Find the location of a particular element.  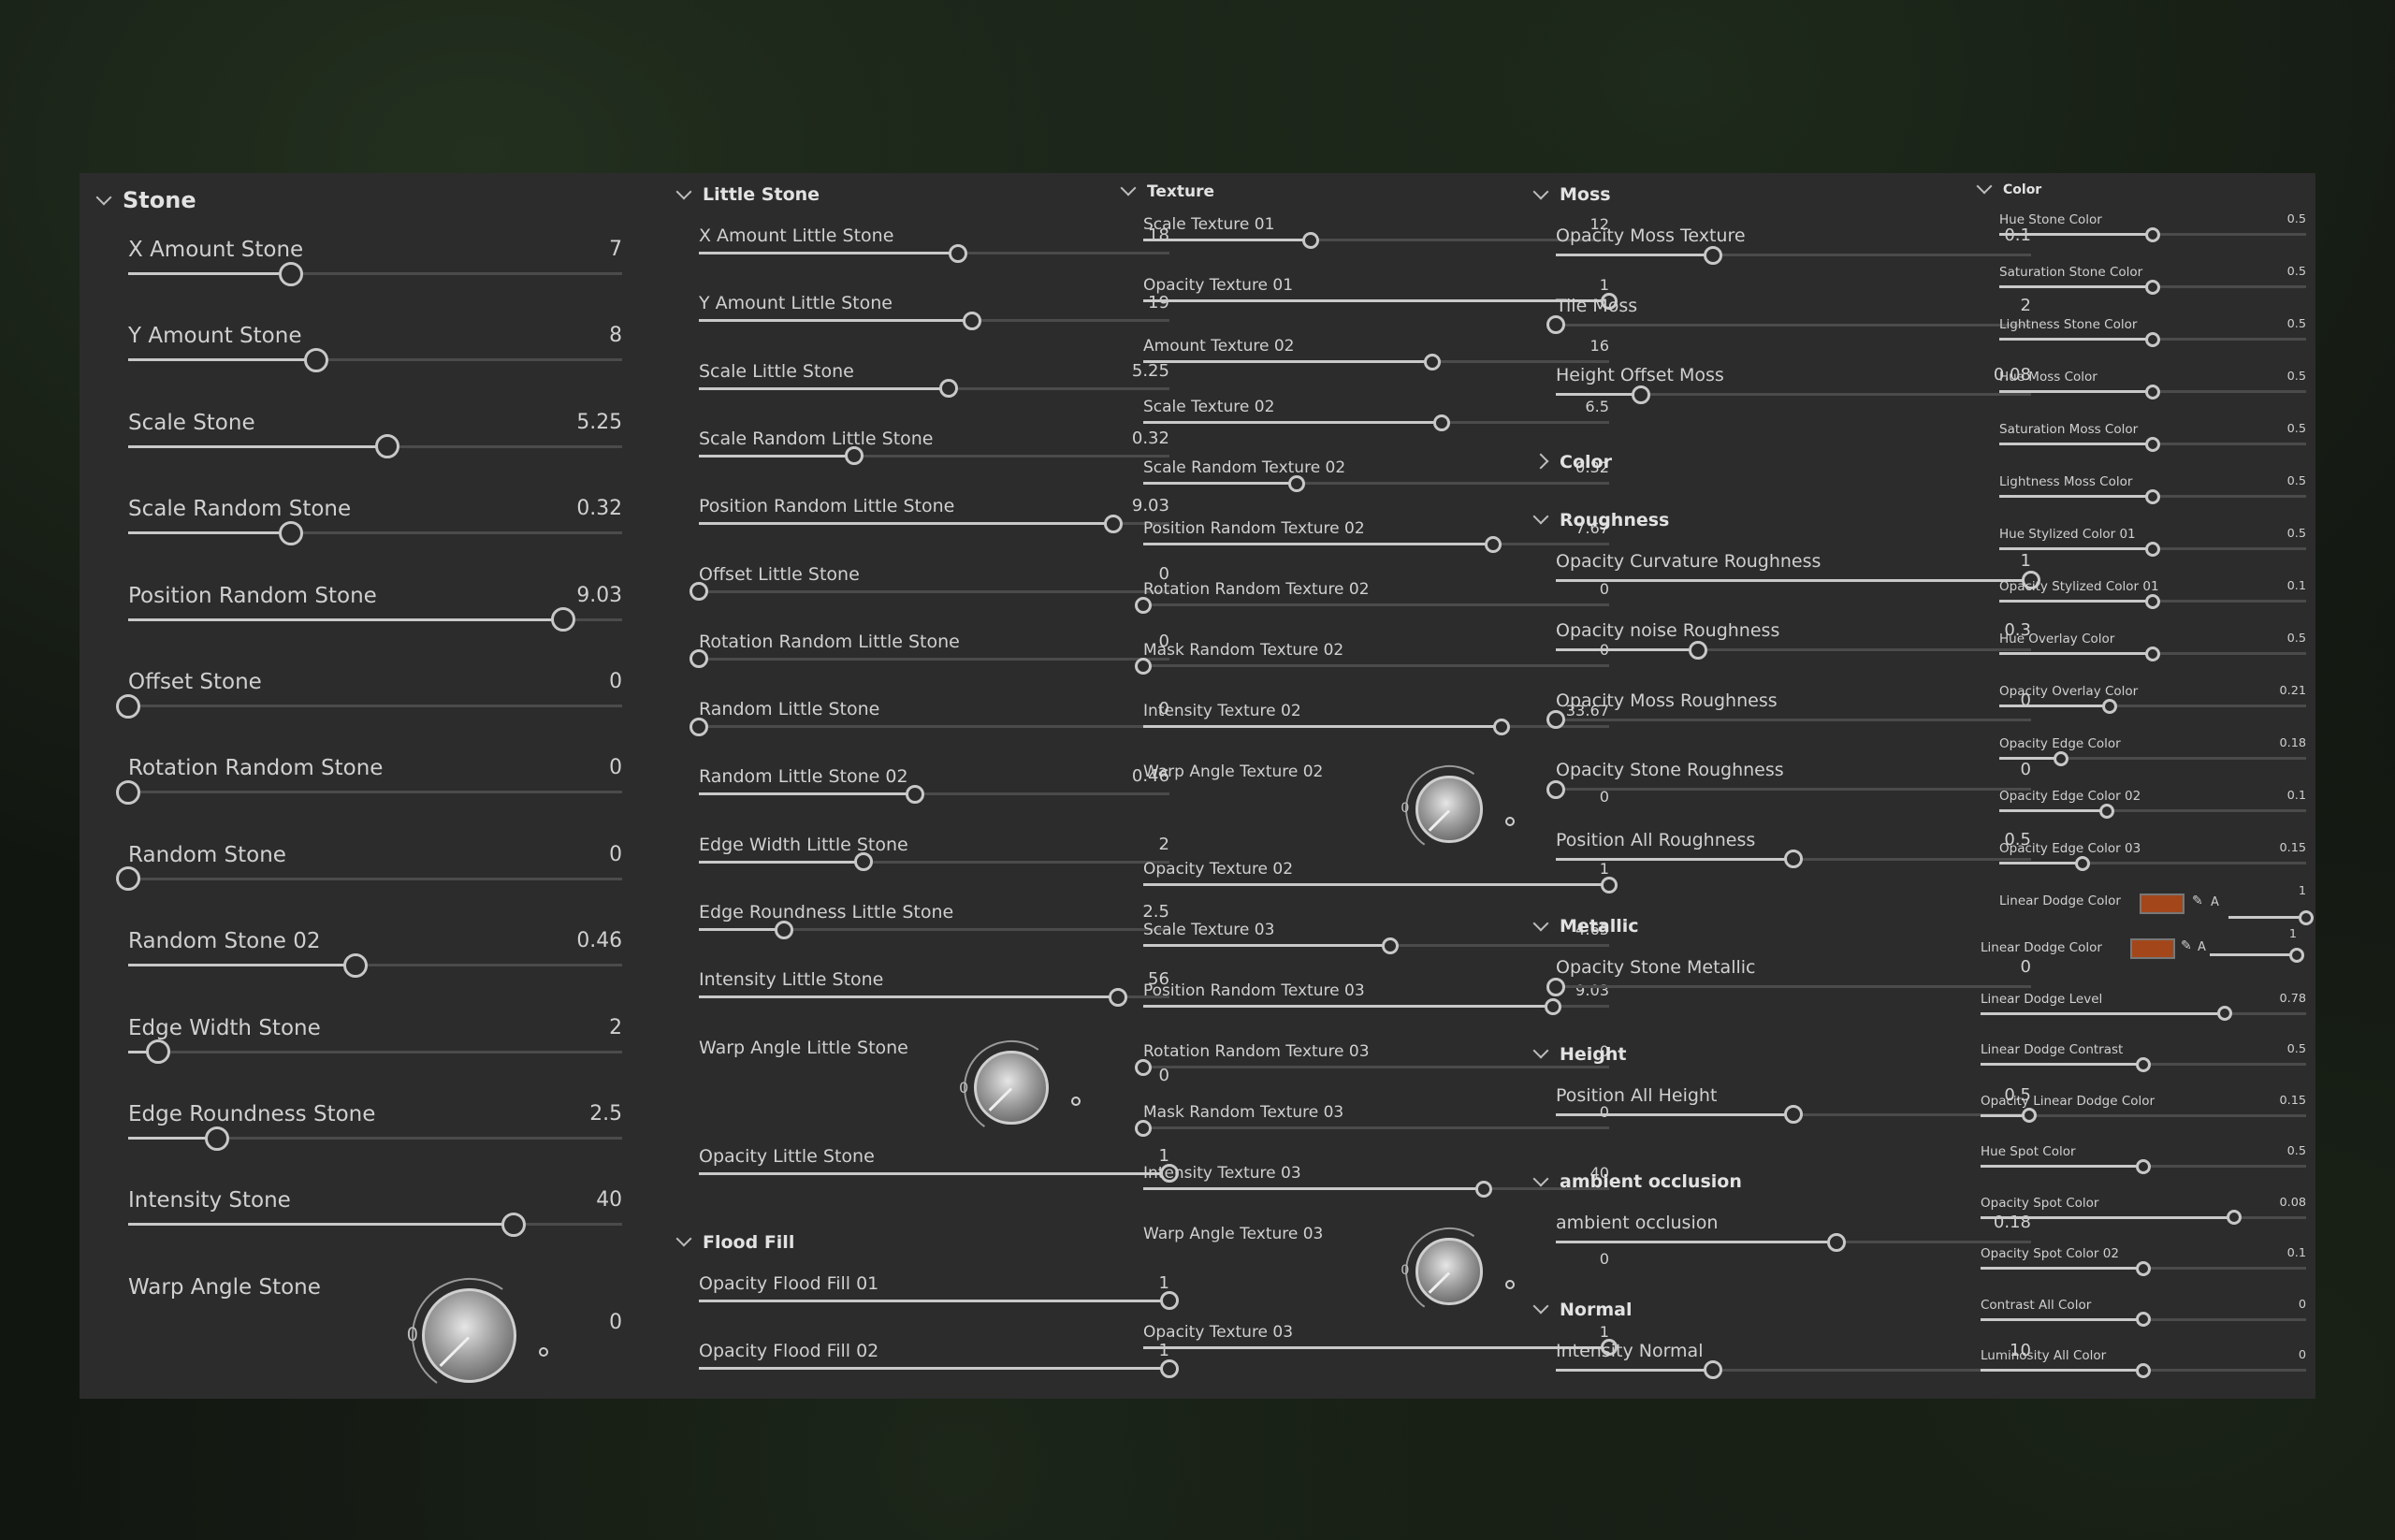

section-header-normal: Normal is located at coordinates (1582, 1309).